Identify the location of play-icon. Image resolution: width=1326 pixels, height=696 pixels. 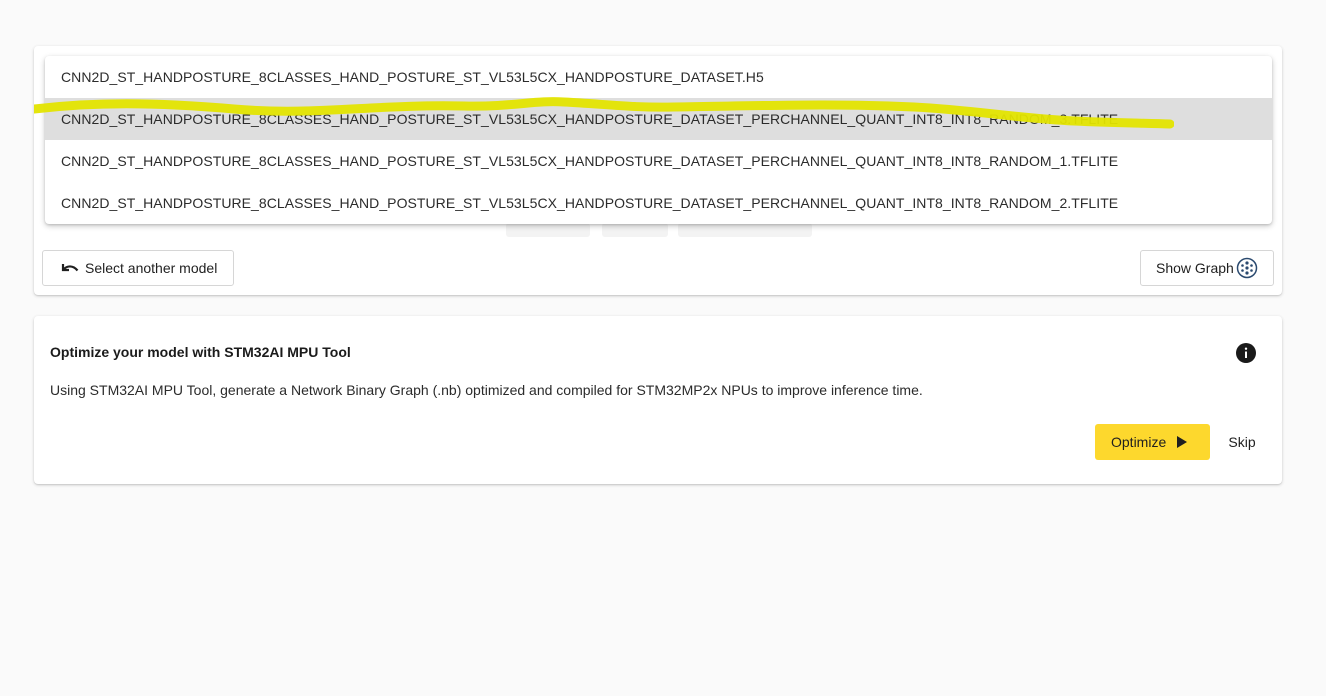
(1182, 442).